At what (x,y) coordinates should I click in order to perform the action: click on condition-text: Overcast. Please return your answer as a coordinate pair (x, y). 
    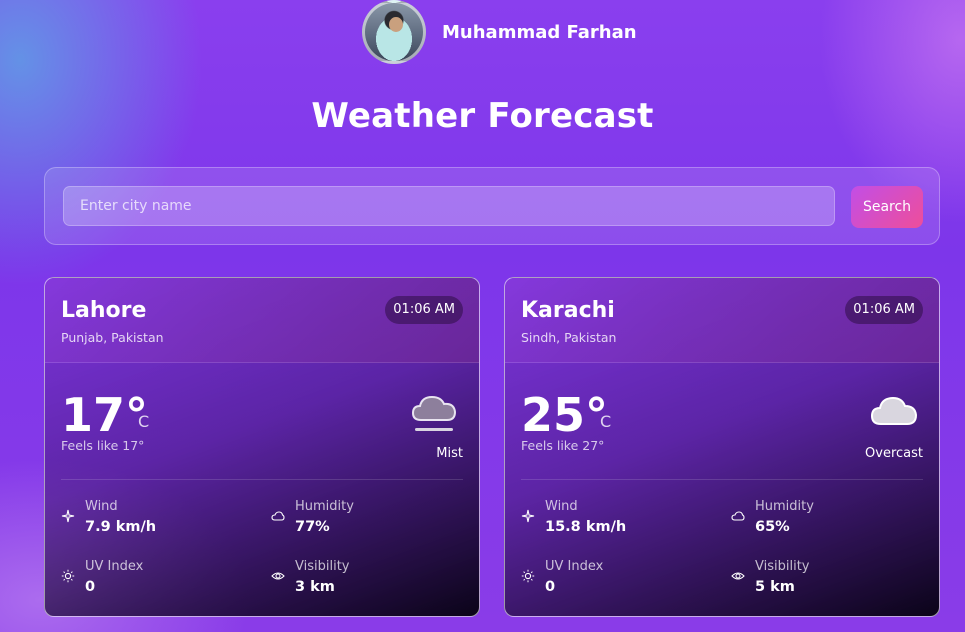
    Looking at the image, I should click on (894, 453).